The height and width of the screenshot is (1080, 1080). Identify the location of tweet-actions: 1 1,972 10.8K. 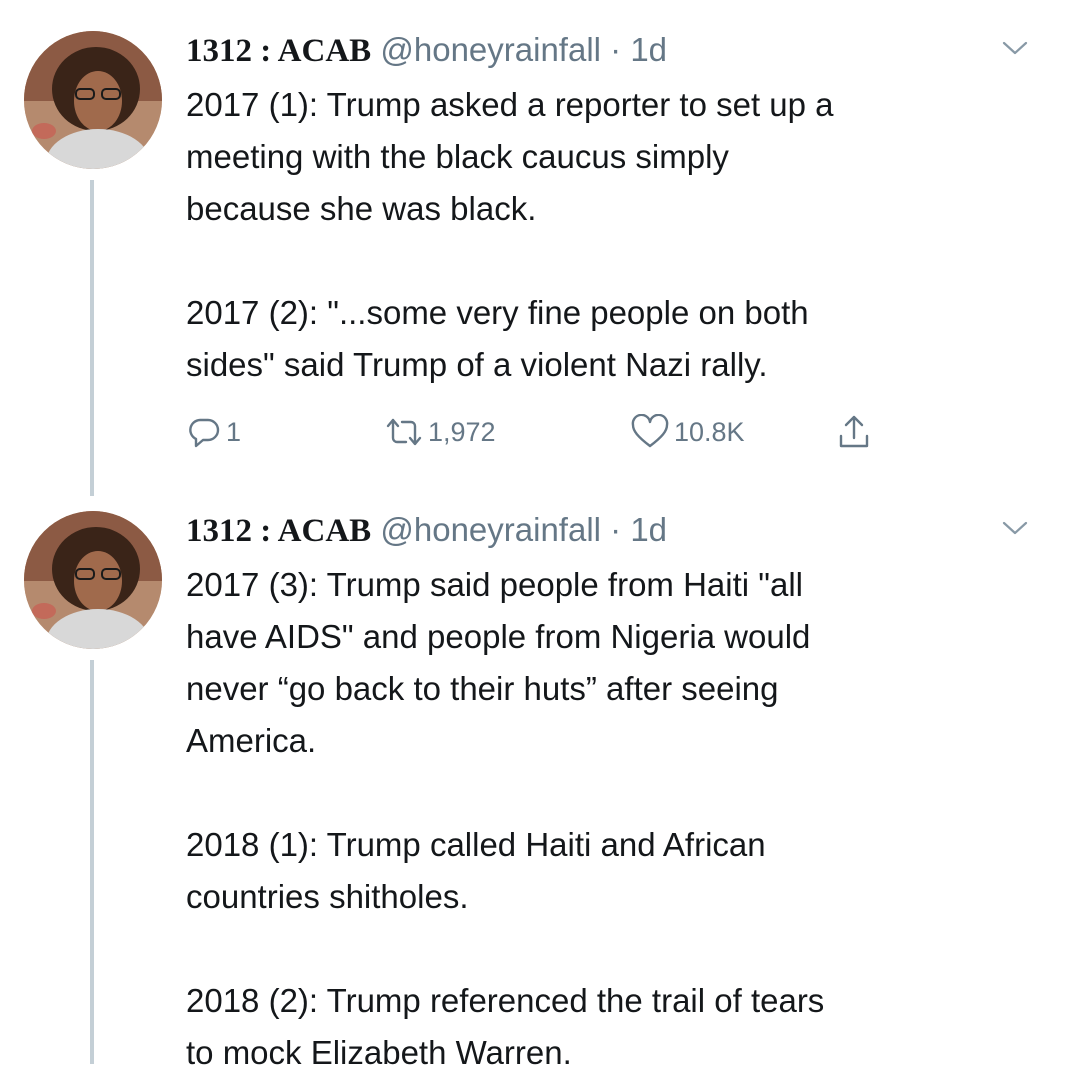
(546, 432).